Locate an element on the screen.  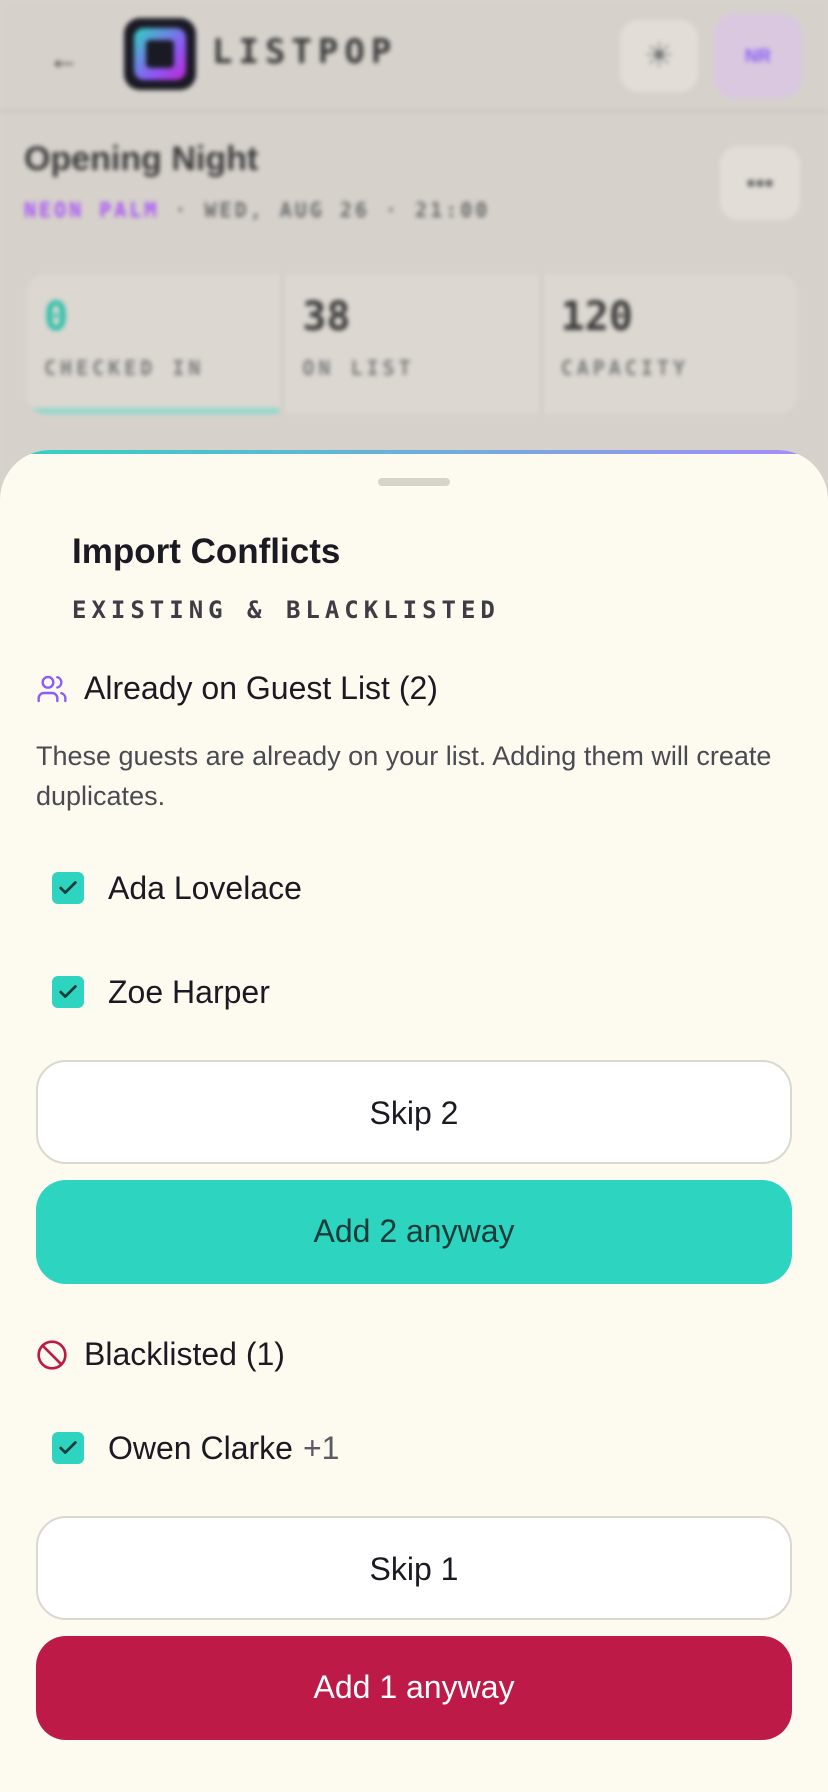
stat-value: 120 is located at coordinates (596, 317).